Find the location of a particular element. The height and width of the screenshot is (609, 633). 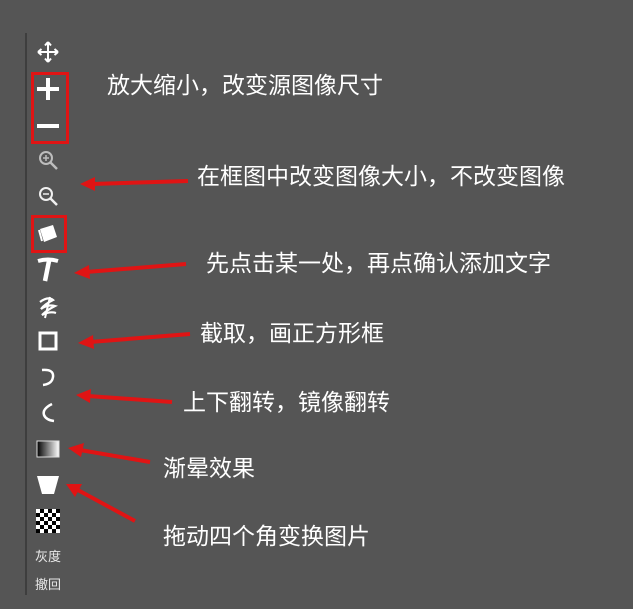

transform-note: 拖动四个角变换图片 is located at coordinates (266, 537).